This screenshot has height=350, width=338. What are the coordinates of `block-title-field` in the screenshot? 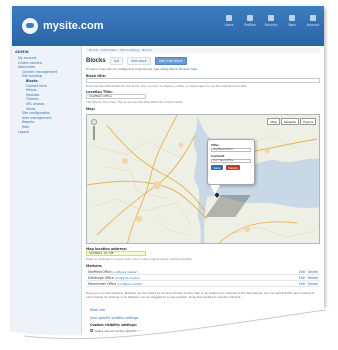 It's located at (203, 80).